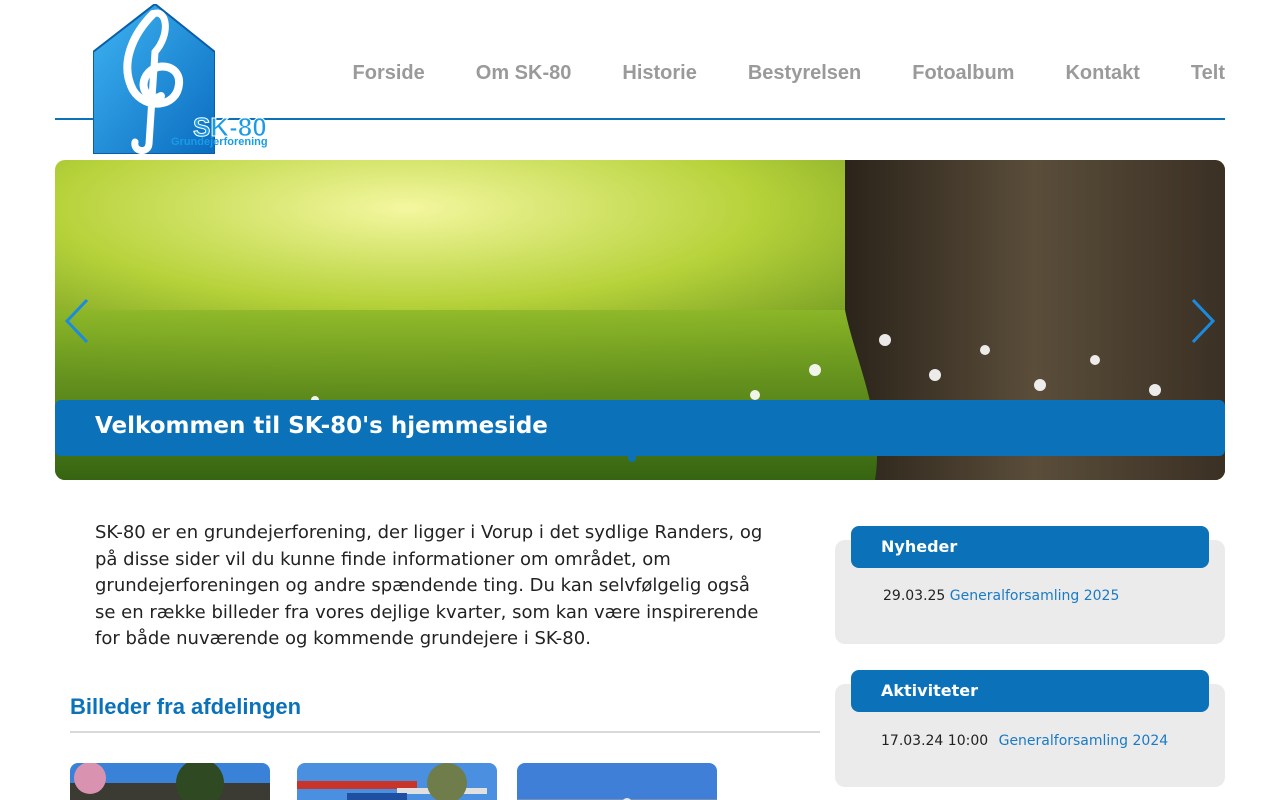  Describe the element at coordinates (1030, 585) in the screenshot. I see `news-box: Nyheder 29.03.25 Generalforsamling 2025` at that location.